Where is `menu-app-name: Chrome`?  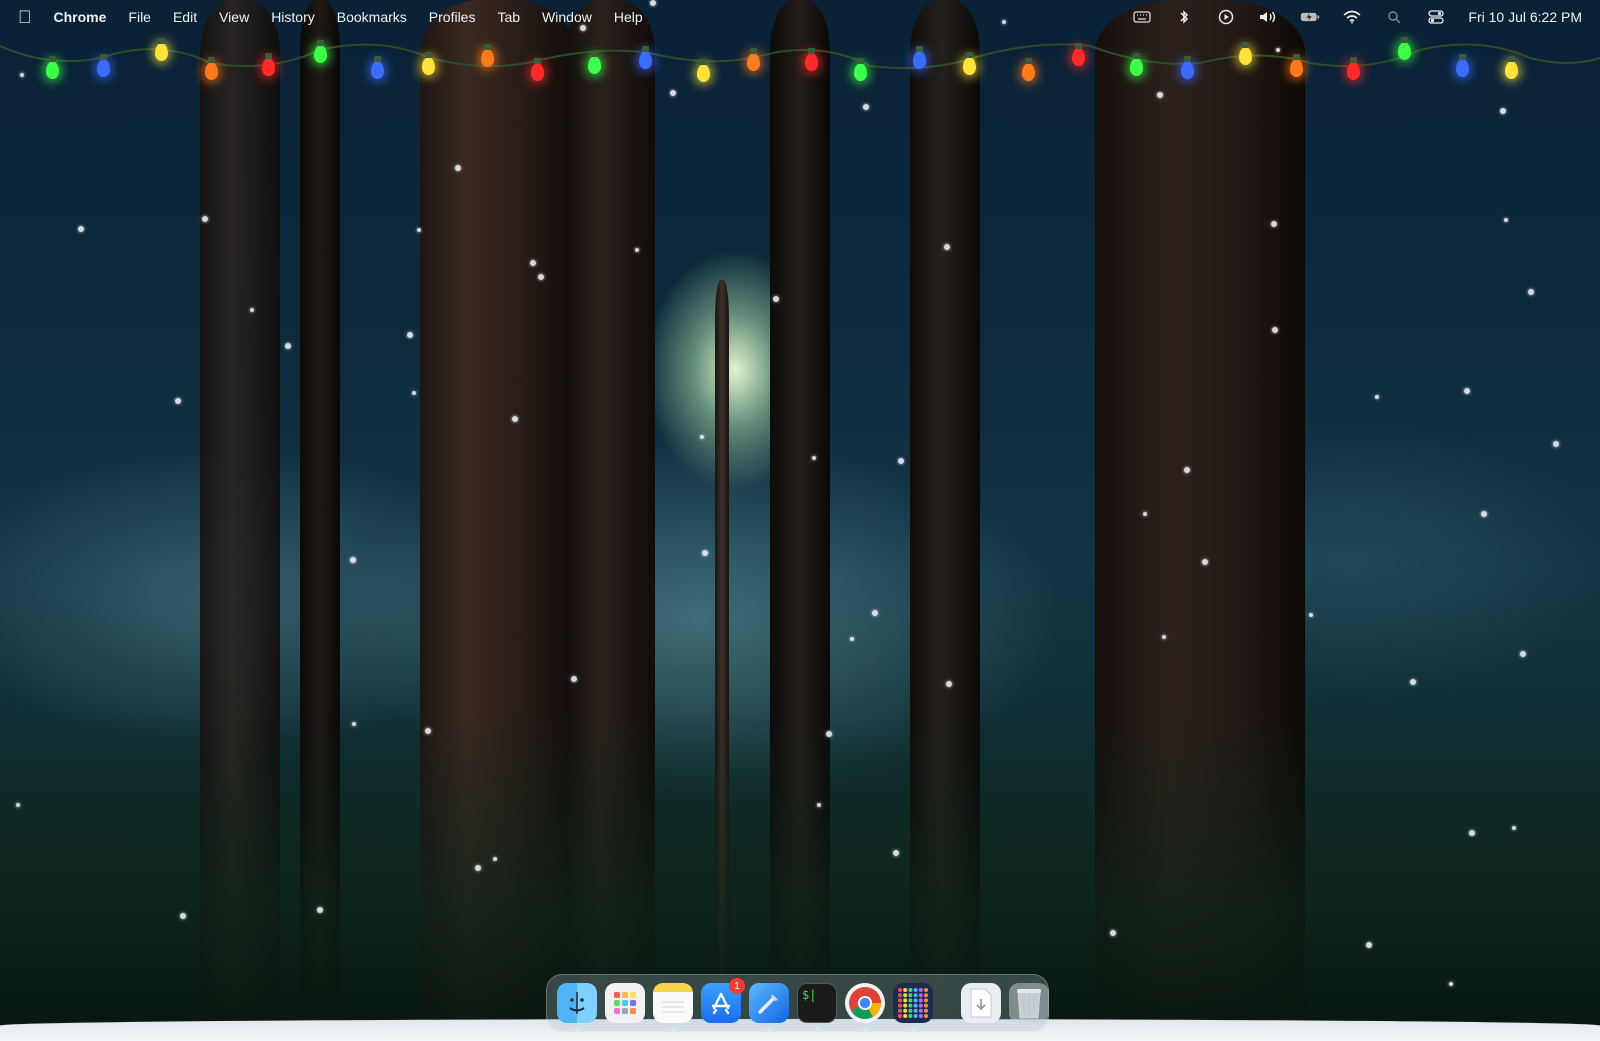 menu-app-name: Chrome is located at coordinates (80, 17).